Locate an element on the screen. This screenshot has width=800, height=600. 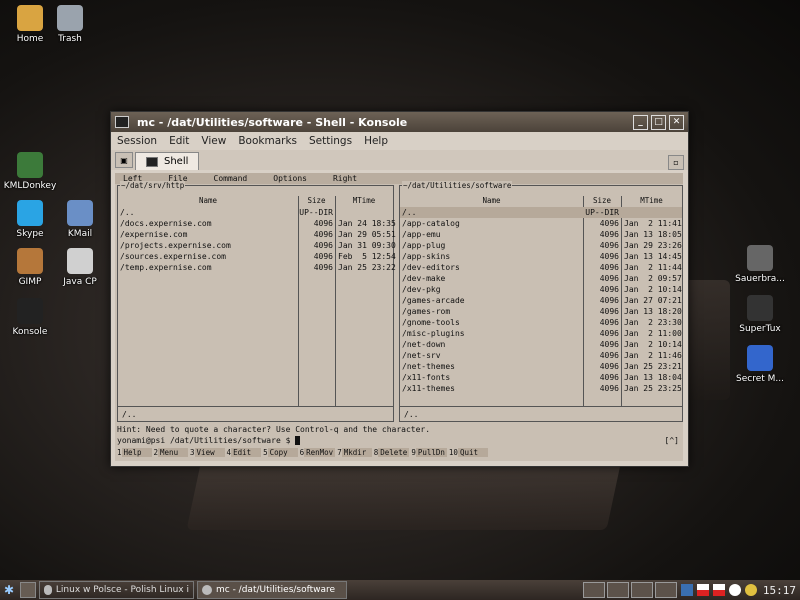
menu-bookmarks: Bookmarks is located at coordinates (267, 141).